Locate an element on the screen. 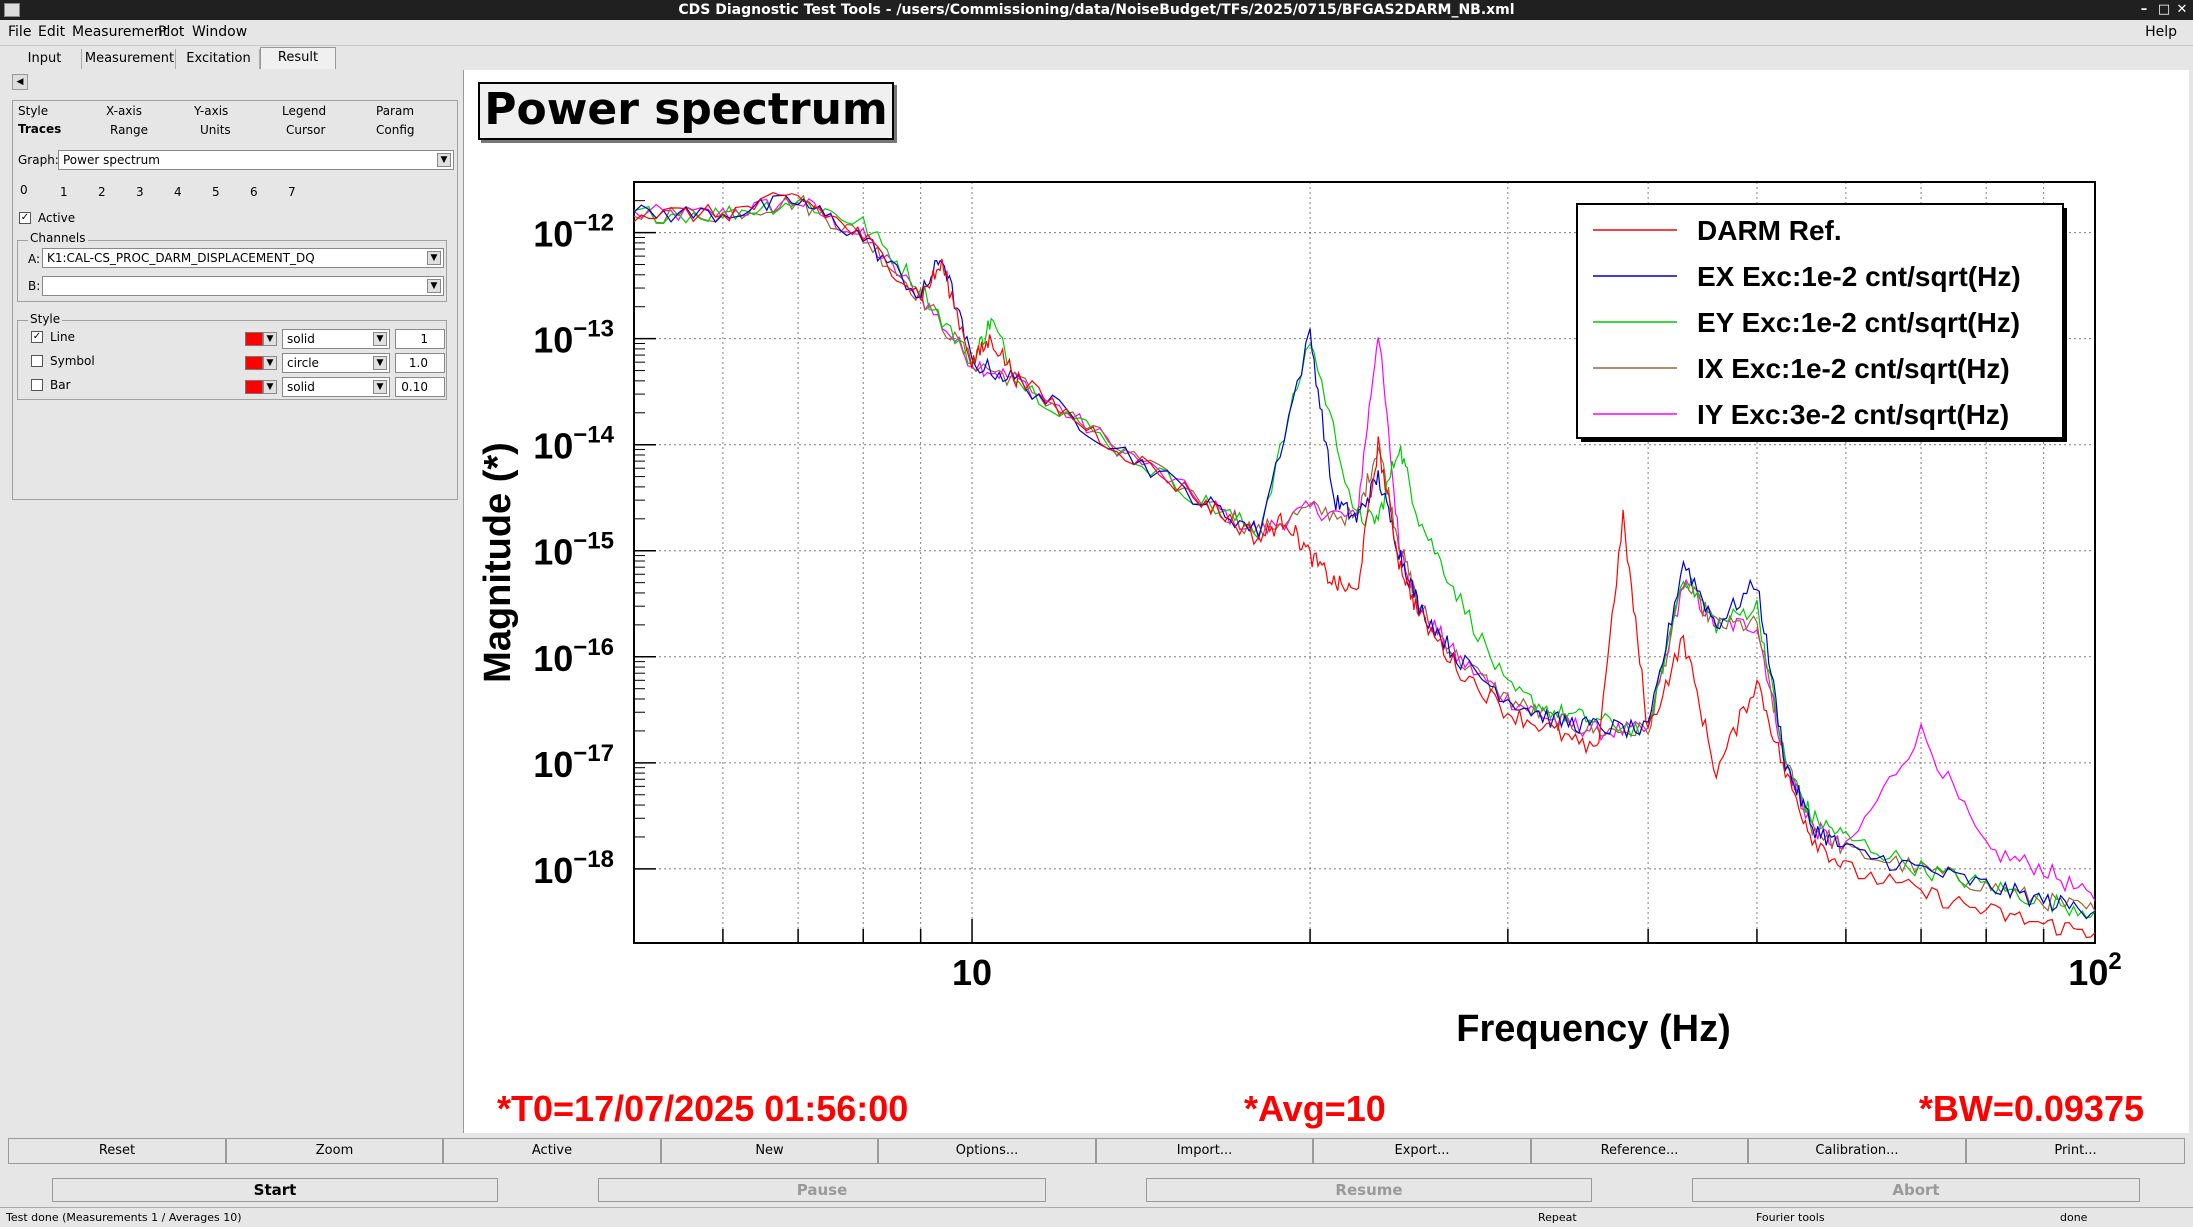  bar-checkbox is located at coordinates (37, 385).